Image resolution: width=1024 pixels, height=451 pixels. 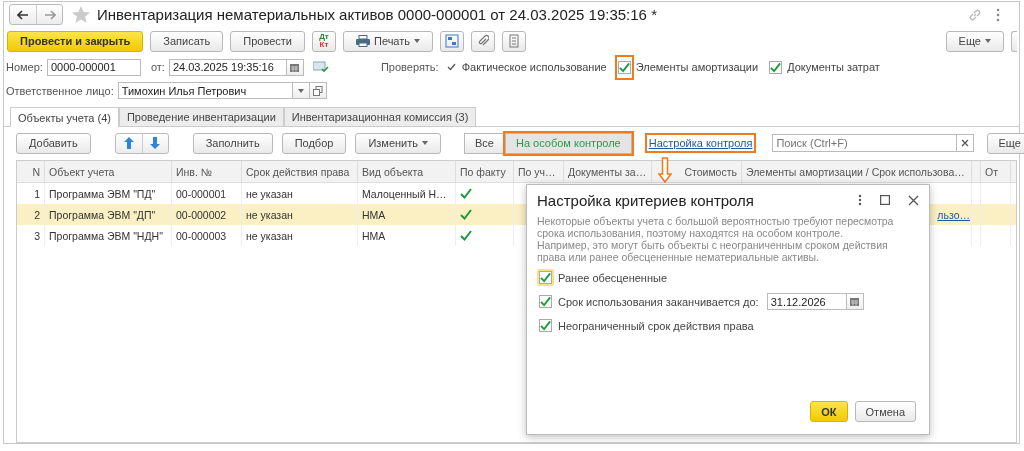 I want to click on responsible-label: Ответственное лицо:, so click(x=60, y=90).